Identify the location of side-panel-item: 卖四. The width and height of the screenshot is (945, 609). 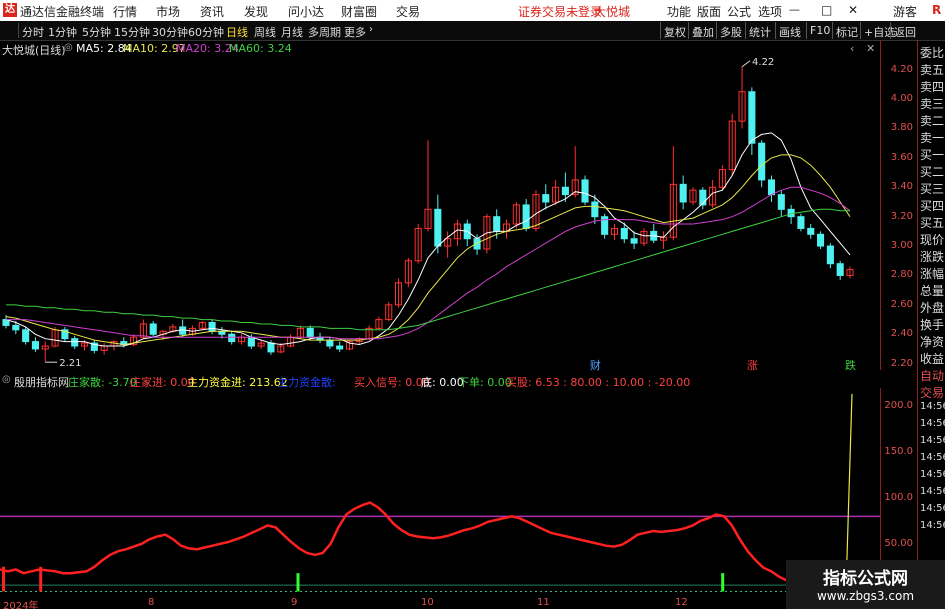
(932, 86).